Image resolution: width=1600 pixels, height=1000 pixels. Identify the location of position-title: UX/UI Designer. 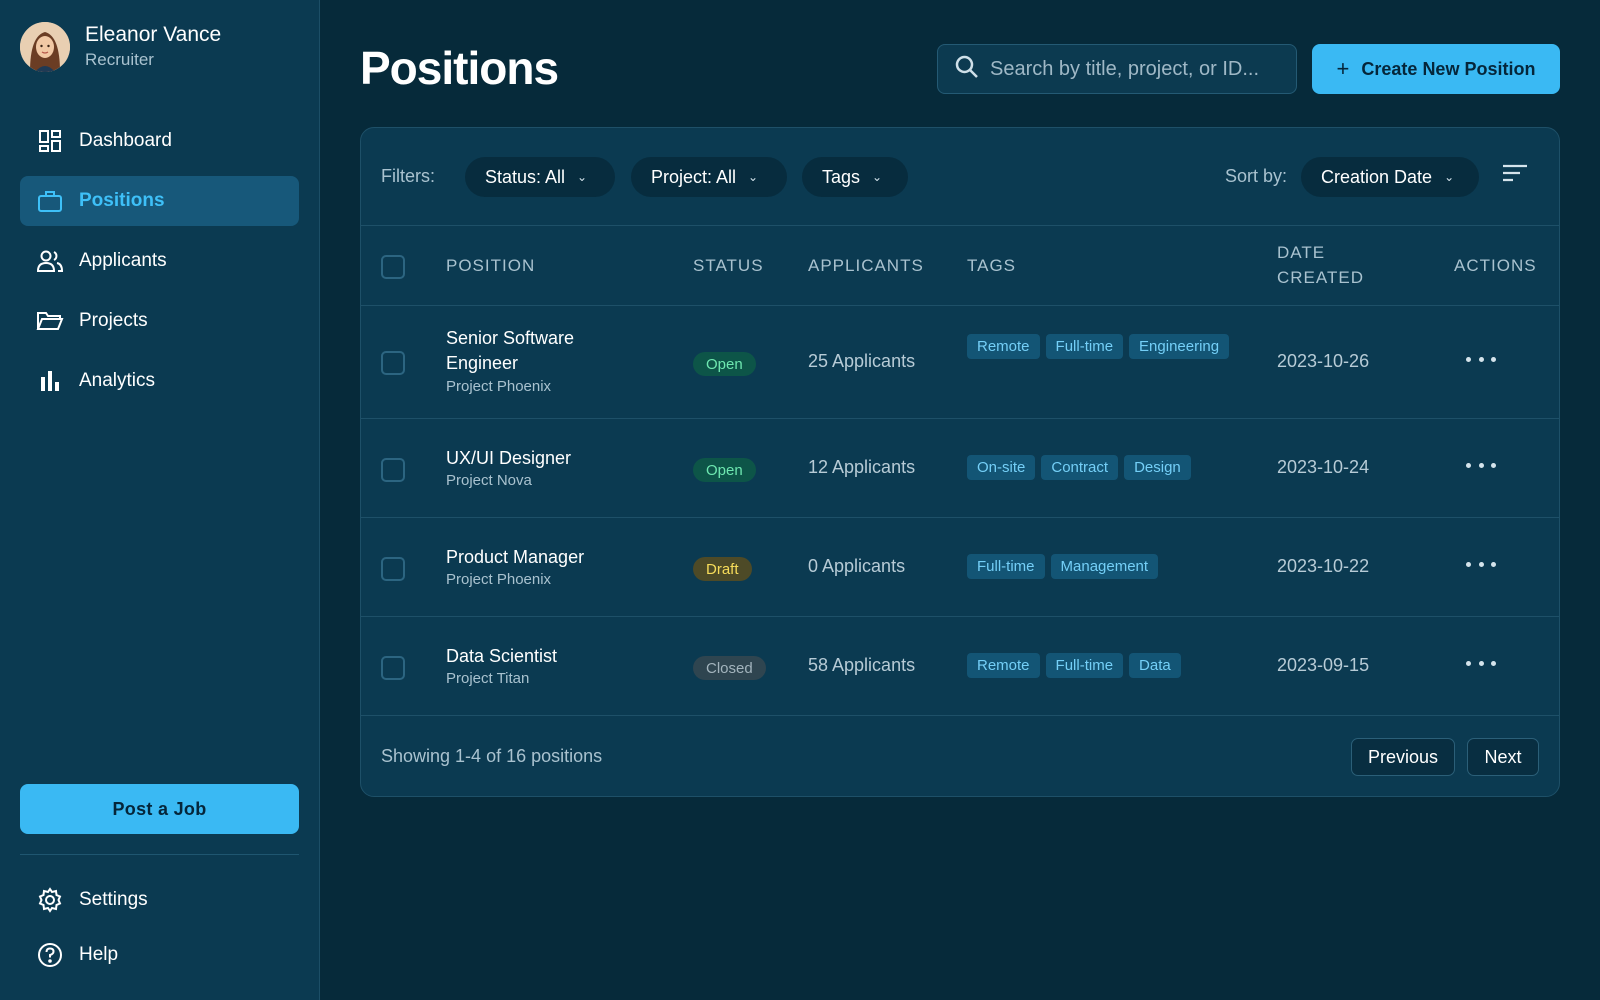
(508, 458).